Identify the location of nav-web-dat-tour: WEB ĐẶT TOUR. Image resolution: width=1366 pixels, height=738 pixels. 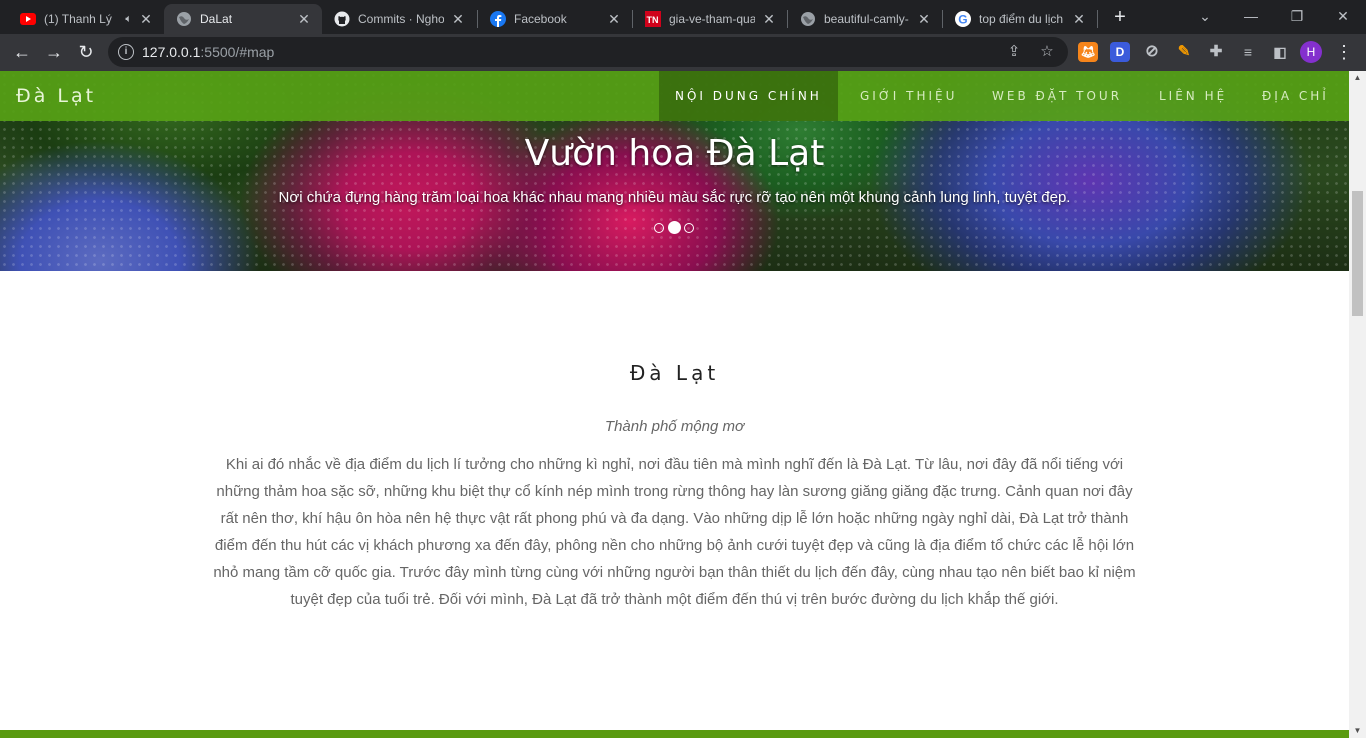
(1057, 96).